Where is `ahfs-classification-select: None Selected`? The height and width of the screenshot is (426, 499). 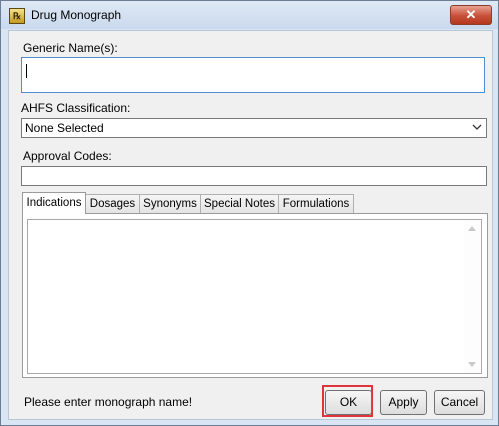
ahfs-classification-select: None Selected is located at coordinates (254, 128).